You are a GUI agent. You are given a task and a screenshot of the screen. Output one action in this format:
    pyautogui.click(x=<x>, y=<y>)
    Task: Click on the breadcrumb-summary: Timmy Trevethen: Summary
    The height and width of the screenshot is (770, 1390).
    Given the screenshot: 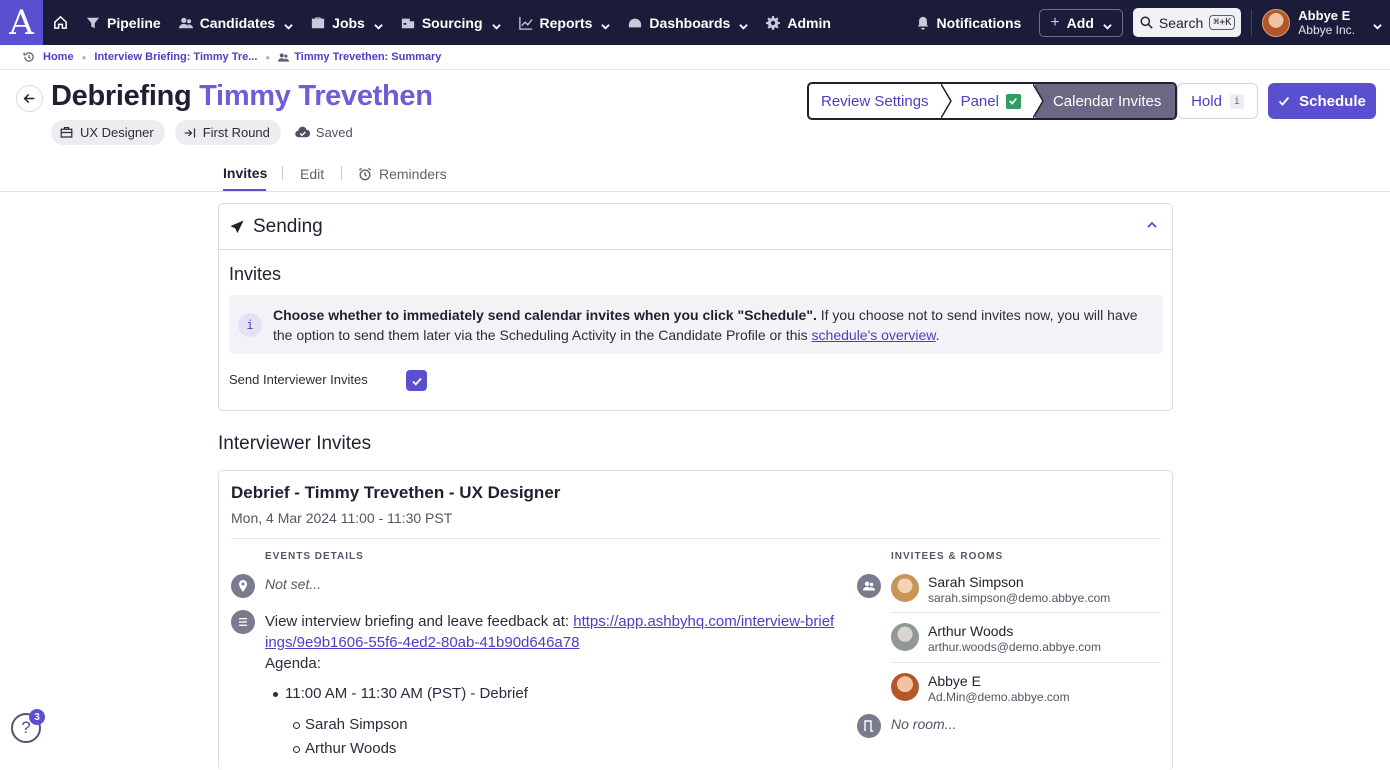 What is the action you would take?
    pyautogui.click(x=367, y=57)
    